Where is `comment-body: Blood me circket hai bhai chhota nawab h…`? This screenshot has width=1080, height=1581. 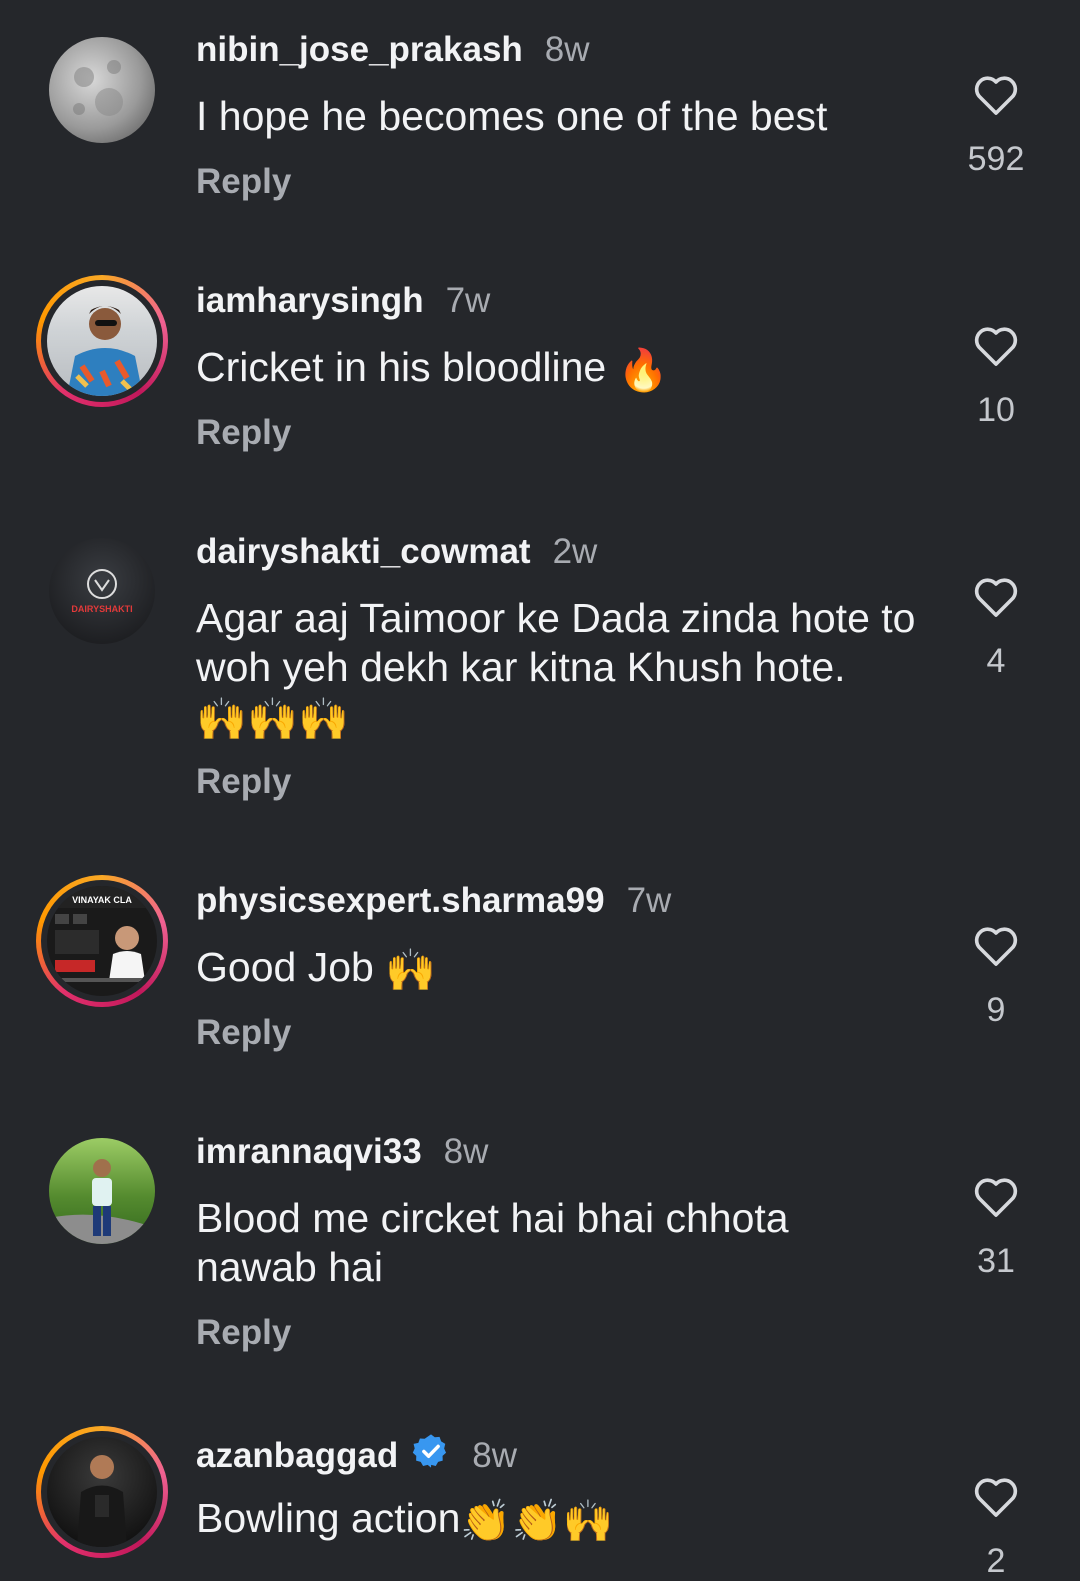 comment-body: Blood me circket hai bhai chhota nawab h… is located at coordinates (492, 1242).